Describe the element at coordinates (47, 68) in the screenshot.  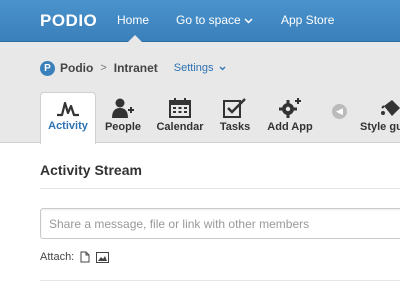
I see `podio-org-icon: P` at that location.